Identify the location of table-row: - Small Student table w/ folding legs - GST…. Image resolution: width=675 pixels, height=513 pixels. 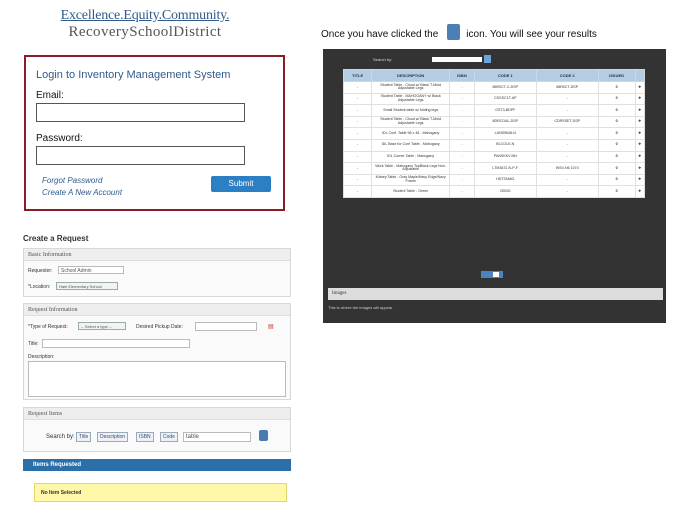
(494, 110).